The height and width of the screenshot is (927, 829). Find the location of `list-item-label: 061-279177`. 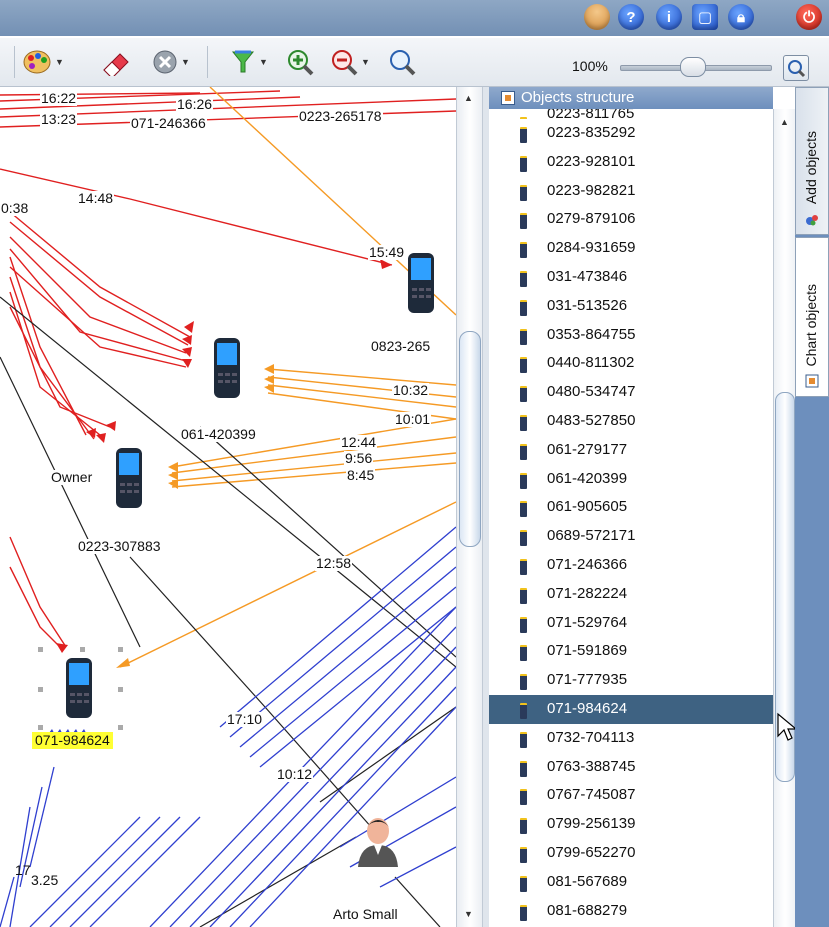

list-item-label: 061-279177 is located at coordinates (587, 449).